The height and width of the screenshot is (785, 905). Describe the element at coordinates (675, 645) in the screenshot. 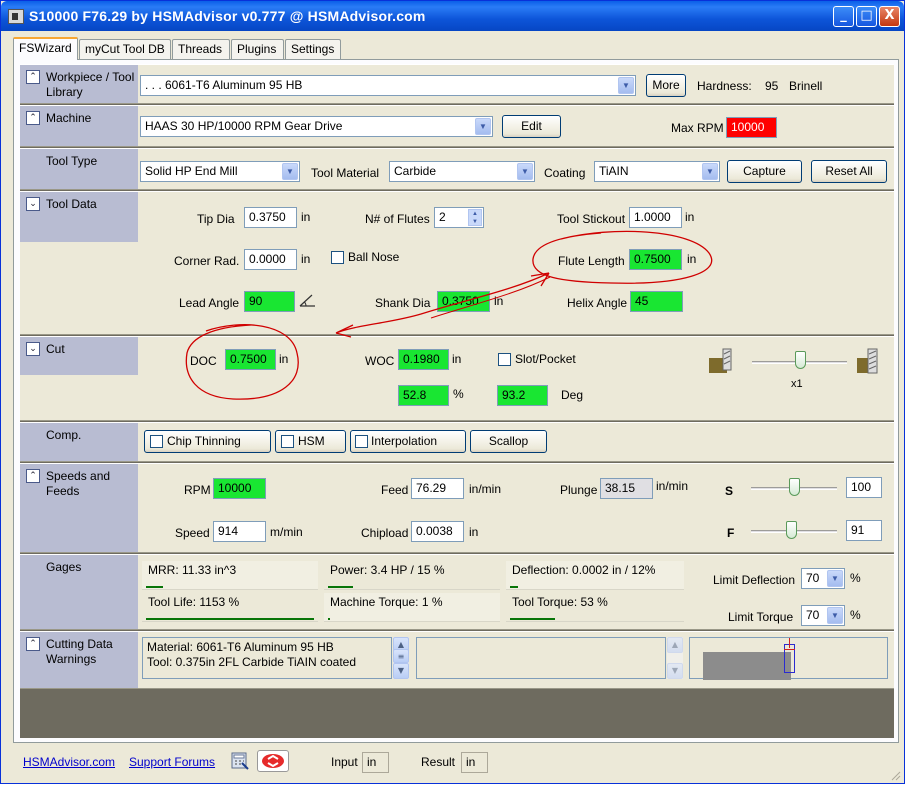

I see `scroll-up-icon: ▲` at that location.